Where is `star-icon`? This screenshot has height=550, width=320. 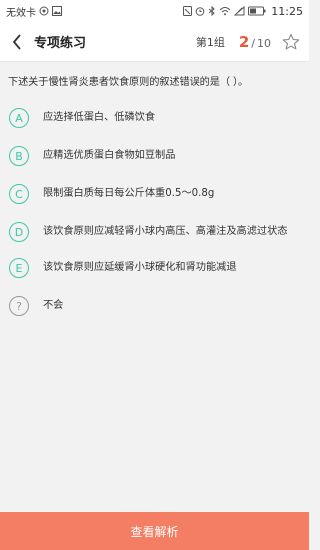
star-icon is located at coordinates (291, 41).